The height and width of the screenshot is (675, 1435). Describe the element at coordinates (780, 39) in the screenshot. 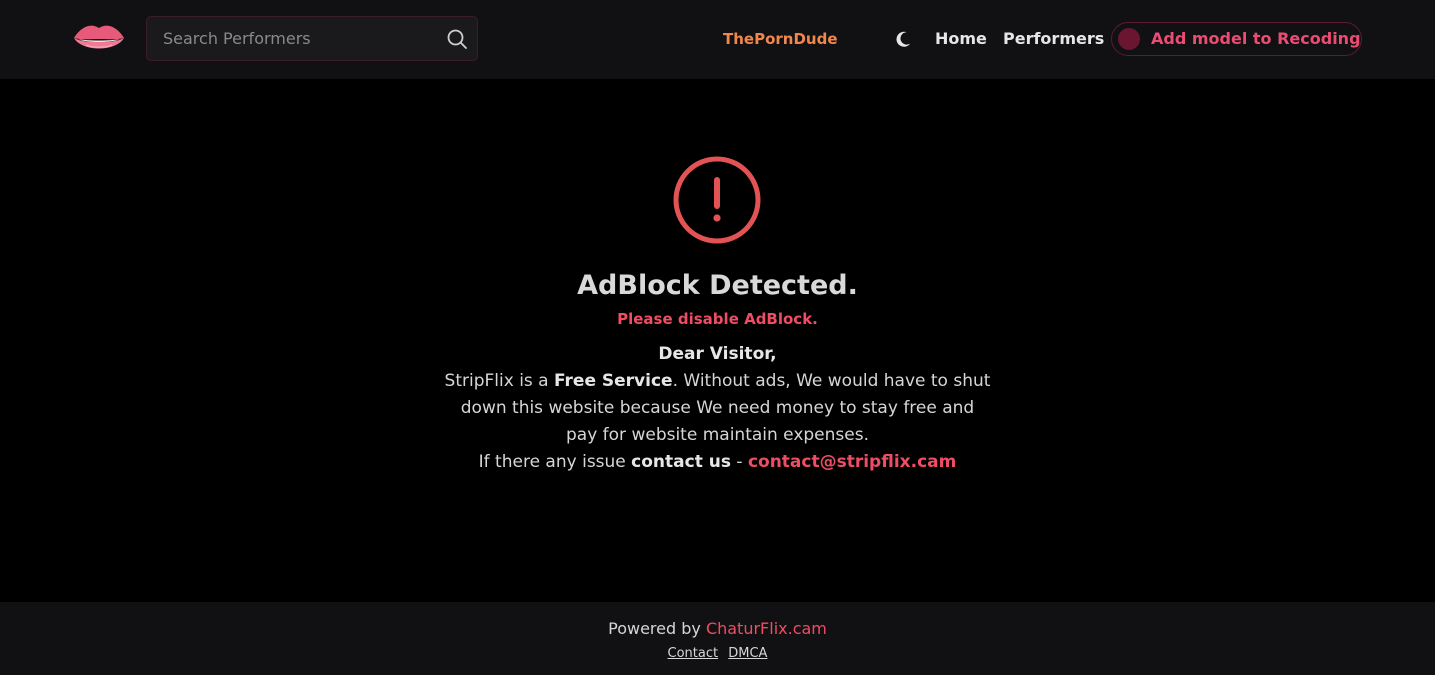

I see `nav-link-theporndude: ThePornDude` at that location.